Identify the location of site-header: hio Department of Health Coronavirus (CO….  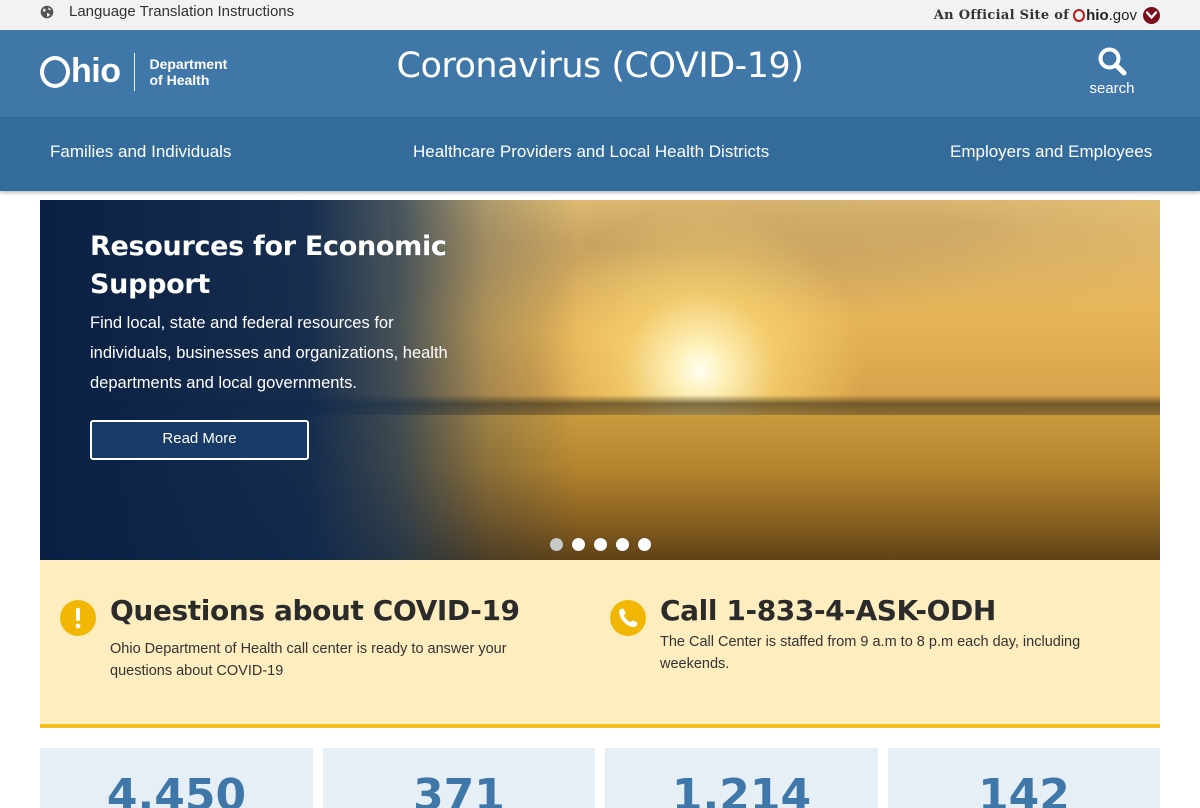
(600, 73).